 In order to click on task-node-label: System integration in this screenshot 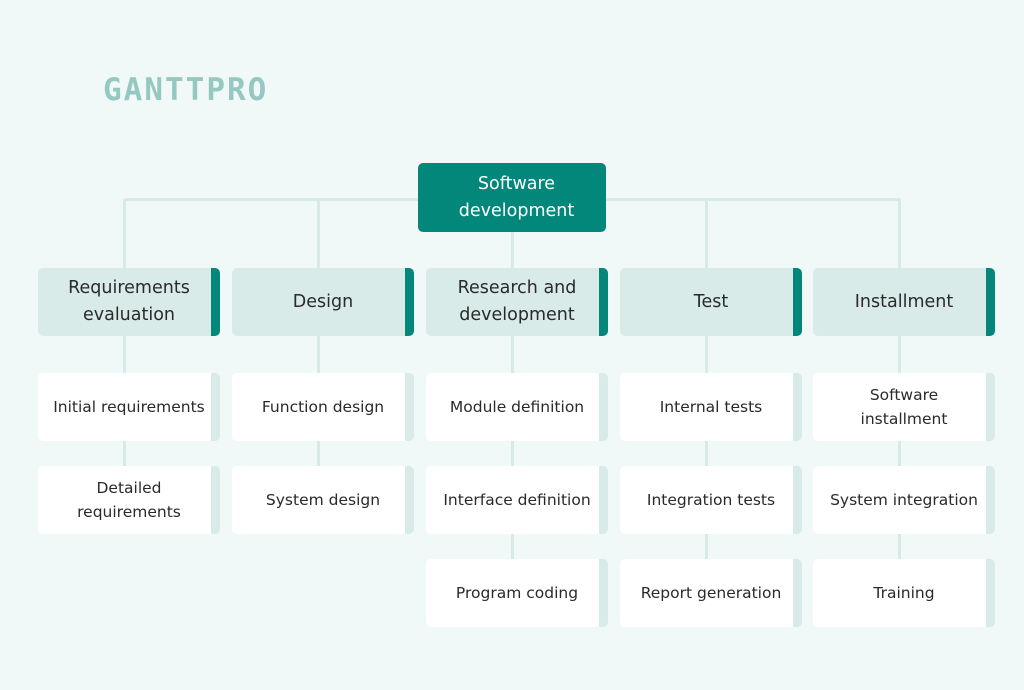, I will do `click(904, 500)`.